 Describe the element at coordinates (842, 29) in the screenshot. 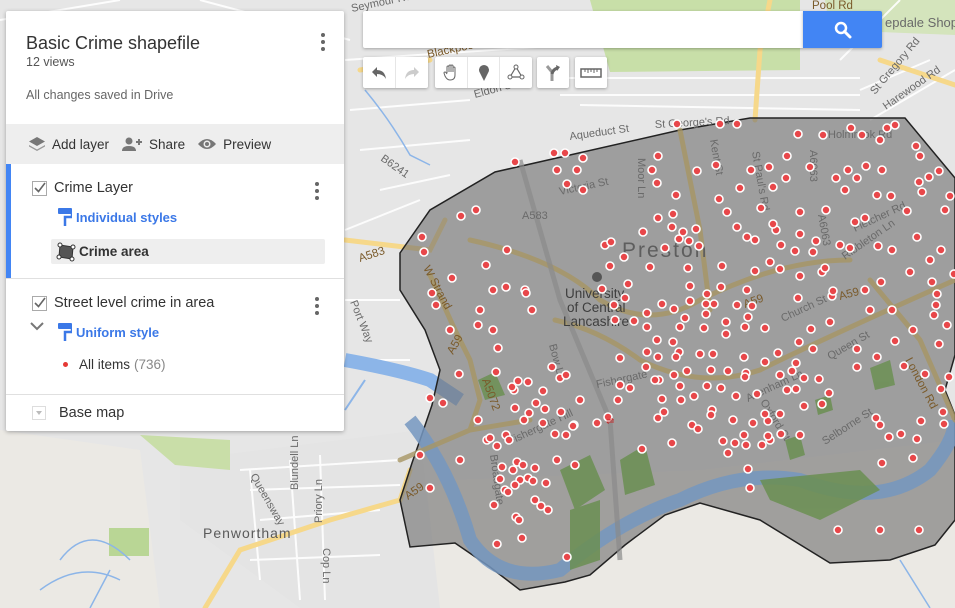

I see `search-button` at that location.